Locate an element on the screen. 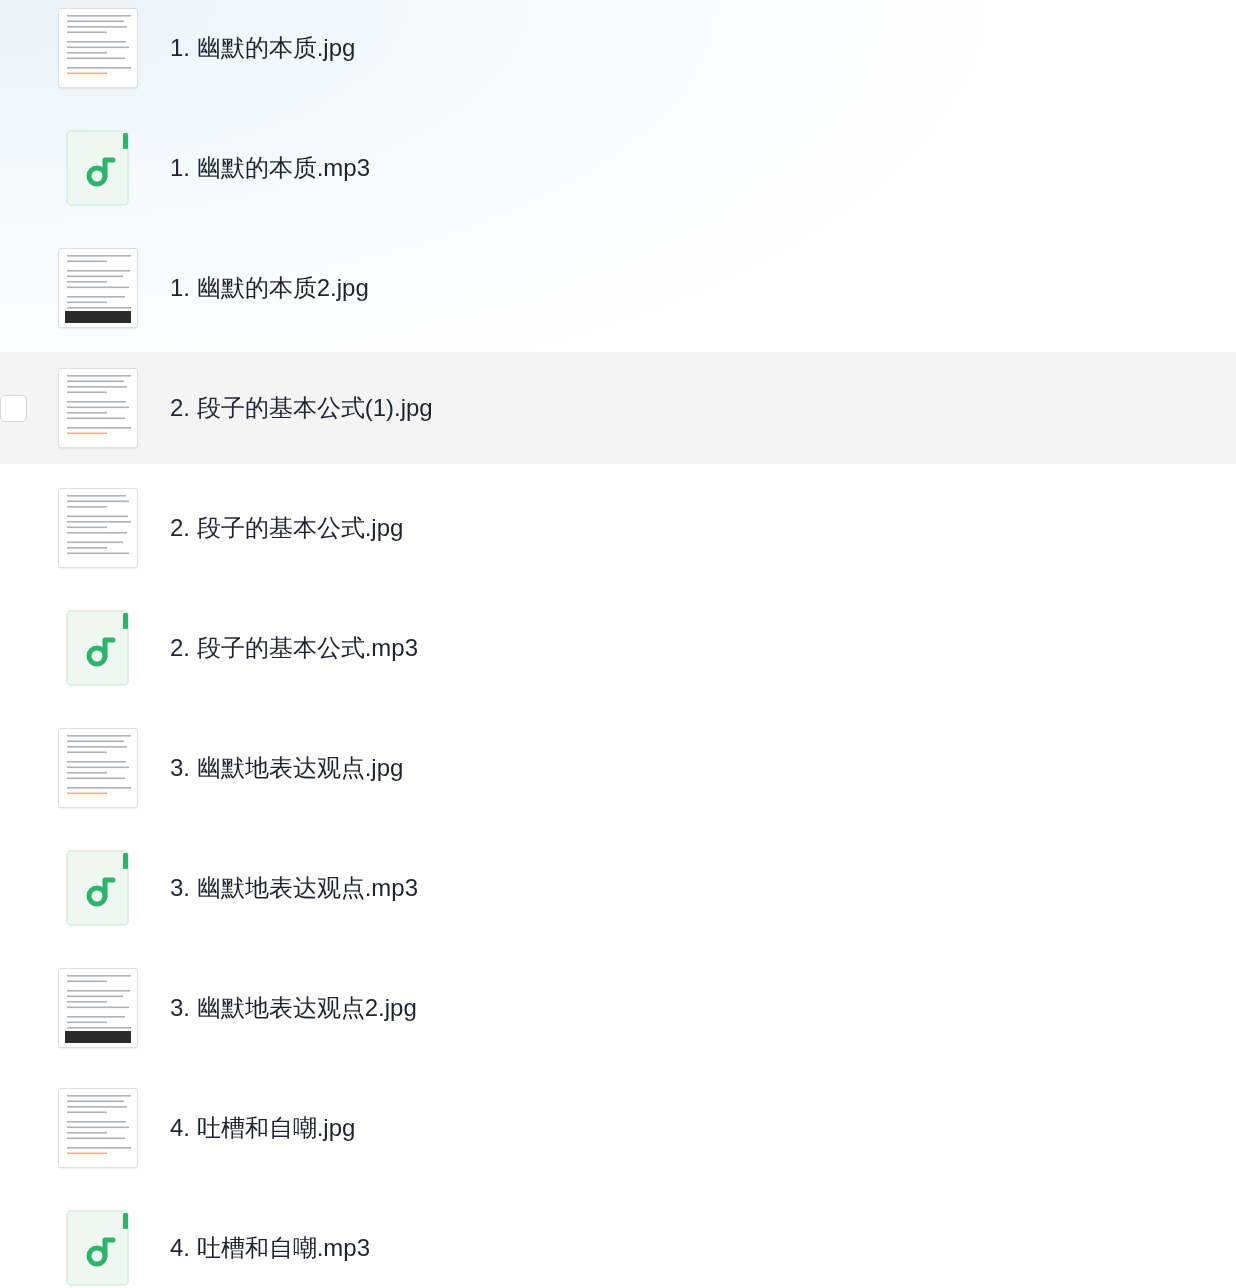 The width and height of the screenshot is (1236, 1288). file-name: 2. 段子的基本公式(1).jpg is located at coordinates (301, 408).